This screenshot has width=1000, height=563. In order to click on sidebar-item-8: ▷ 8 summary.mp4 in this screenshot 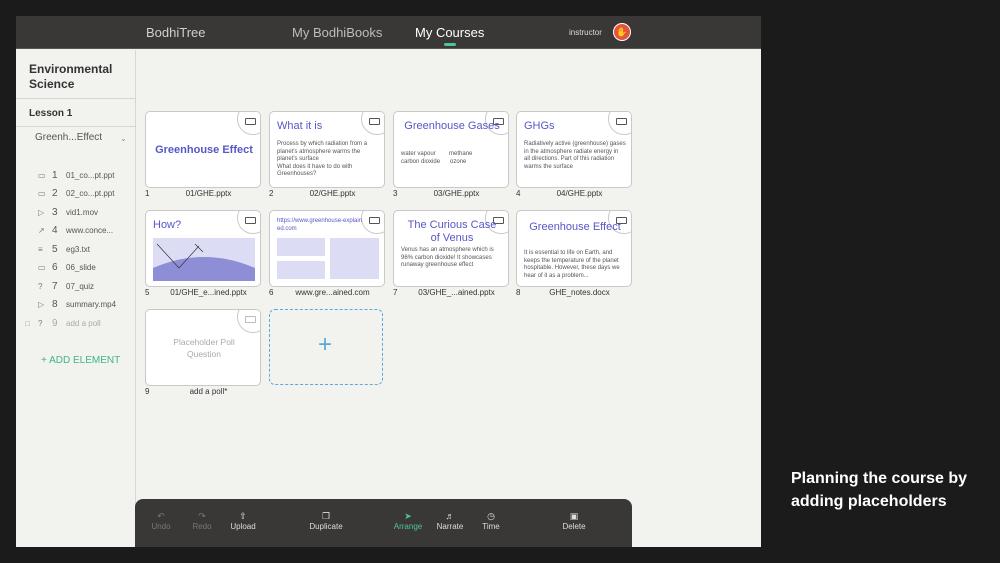, I will do `click(77, 306)`.